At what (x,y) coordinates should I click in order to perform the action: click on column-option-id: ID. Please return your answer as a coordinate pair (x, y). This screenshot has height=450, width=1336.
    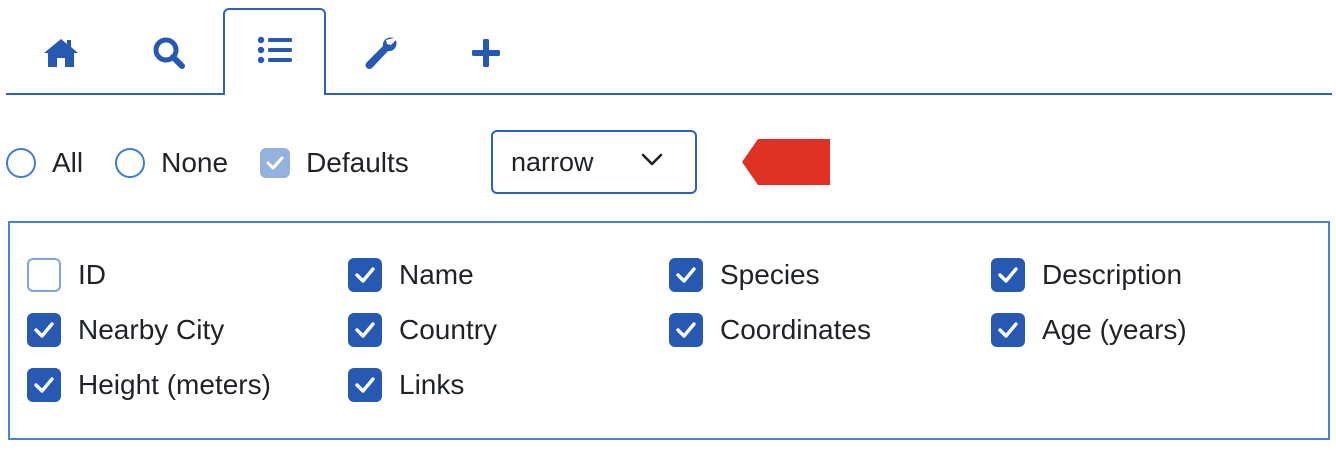
    Looking at the image, I should click on (66, 275).